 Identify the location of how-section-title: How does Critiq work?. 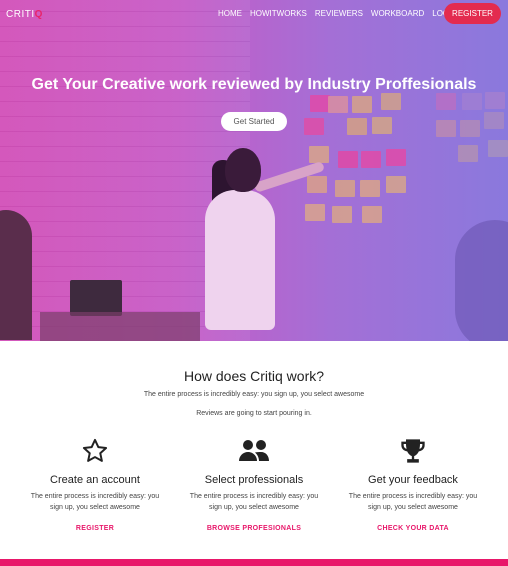
(254, 376).